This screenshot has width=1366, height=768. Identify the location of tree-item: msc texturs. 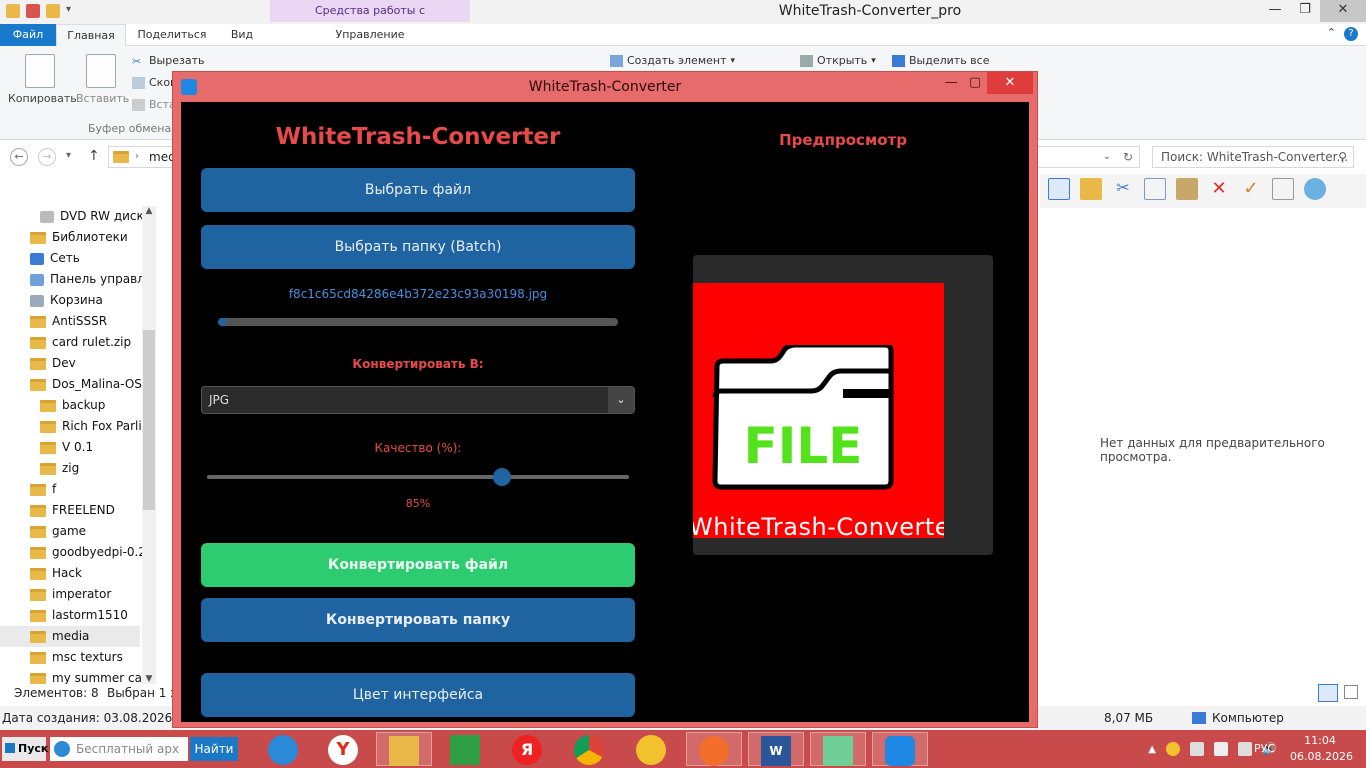
(76, 657).